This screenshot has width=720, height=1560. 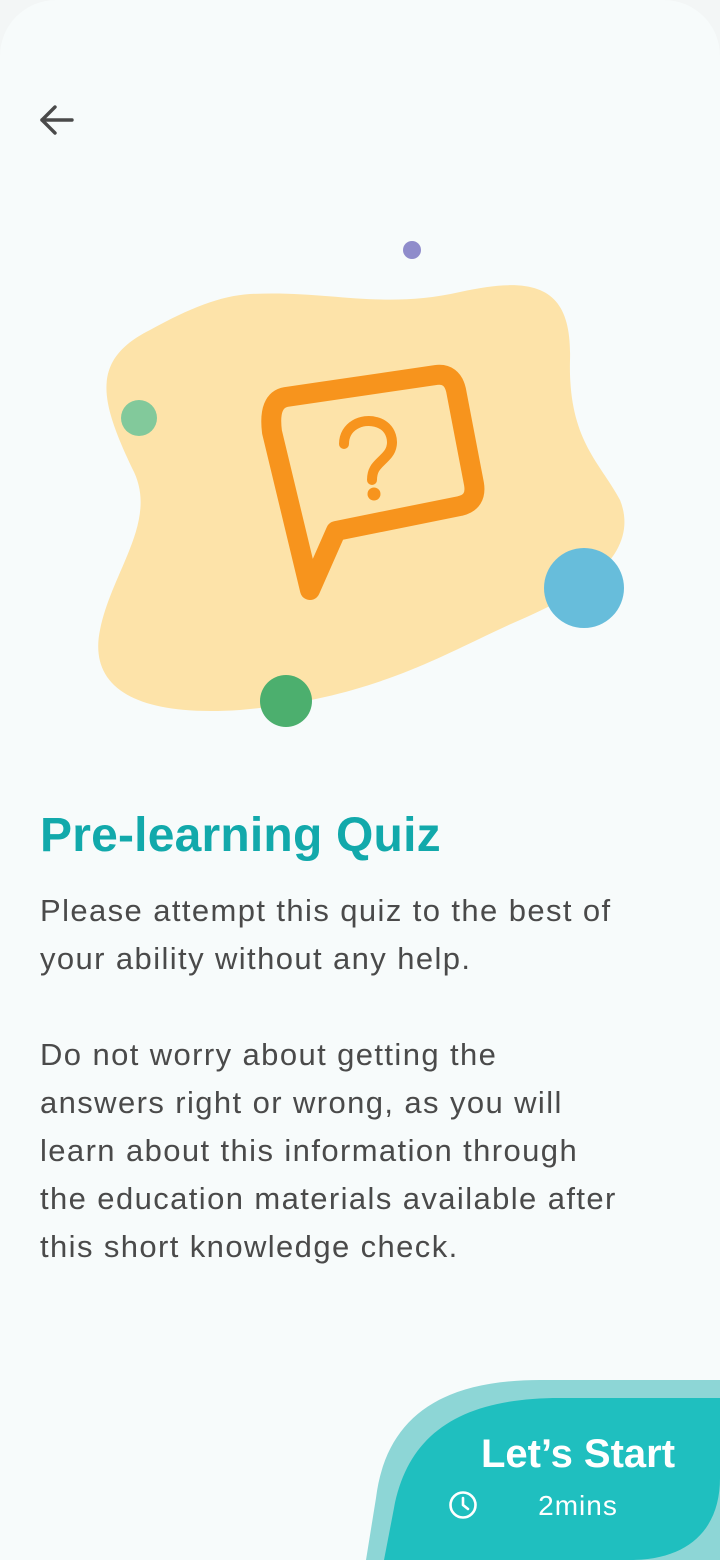 What do you see at coordinates (269, 1054) in the screenshot?
I see `paragraph-line: Do not worry about getting the` at bounding box center [269, 1054].